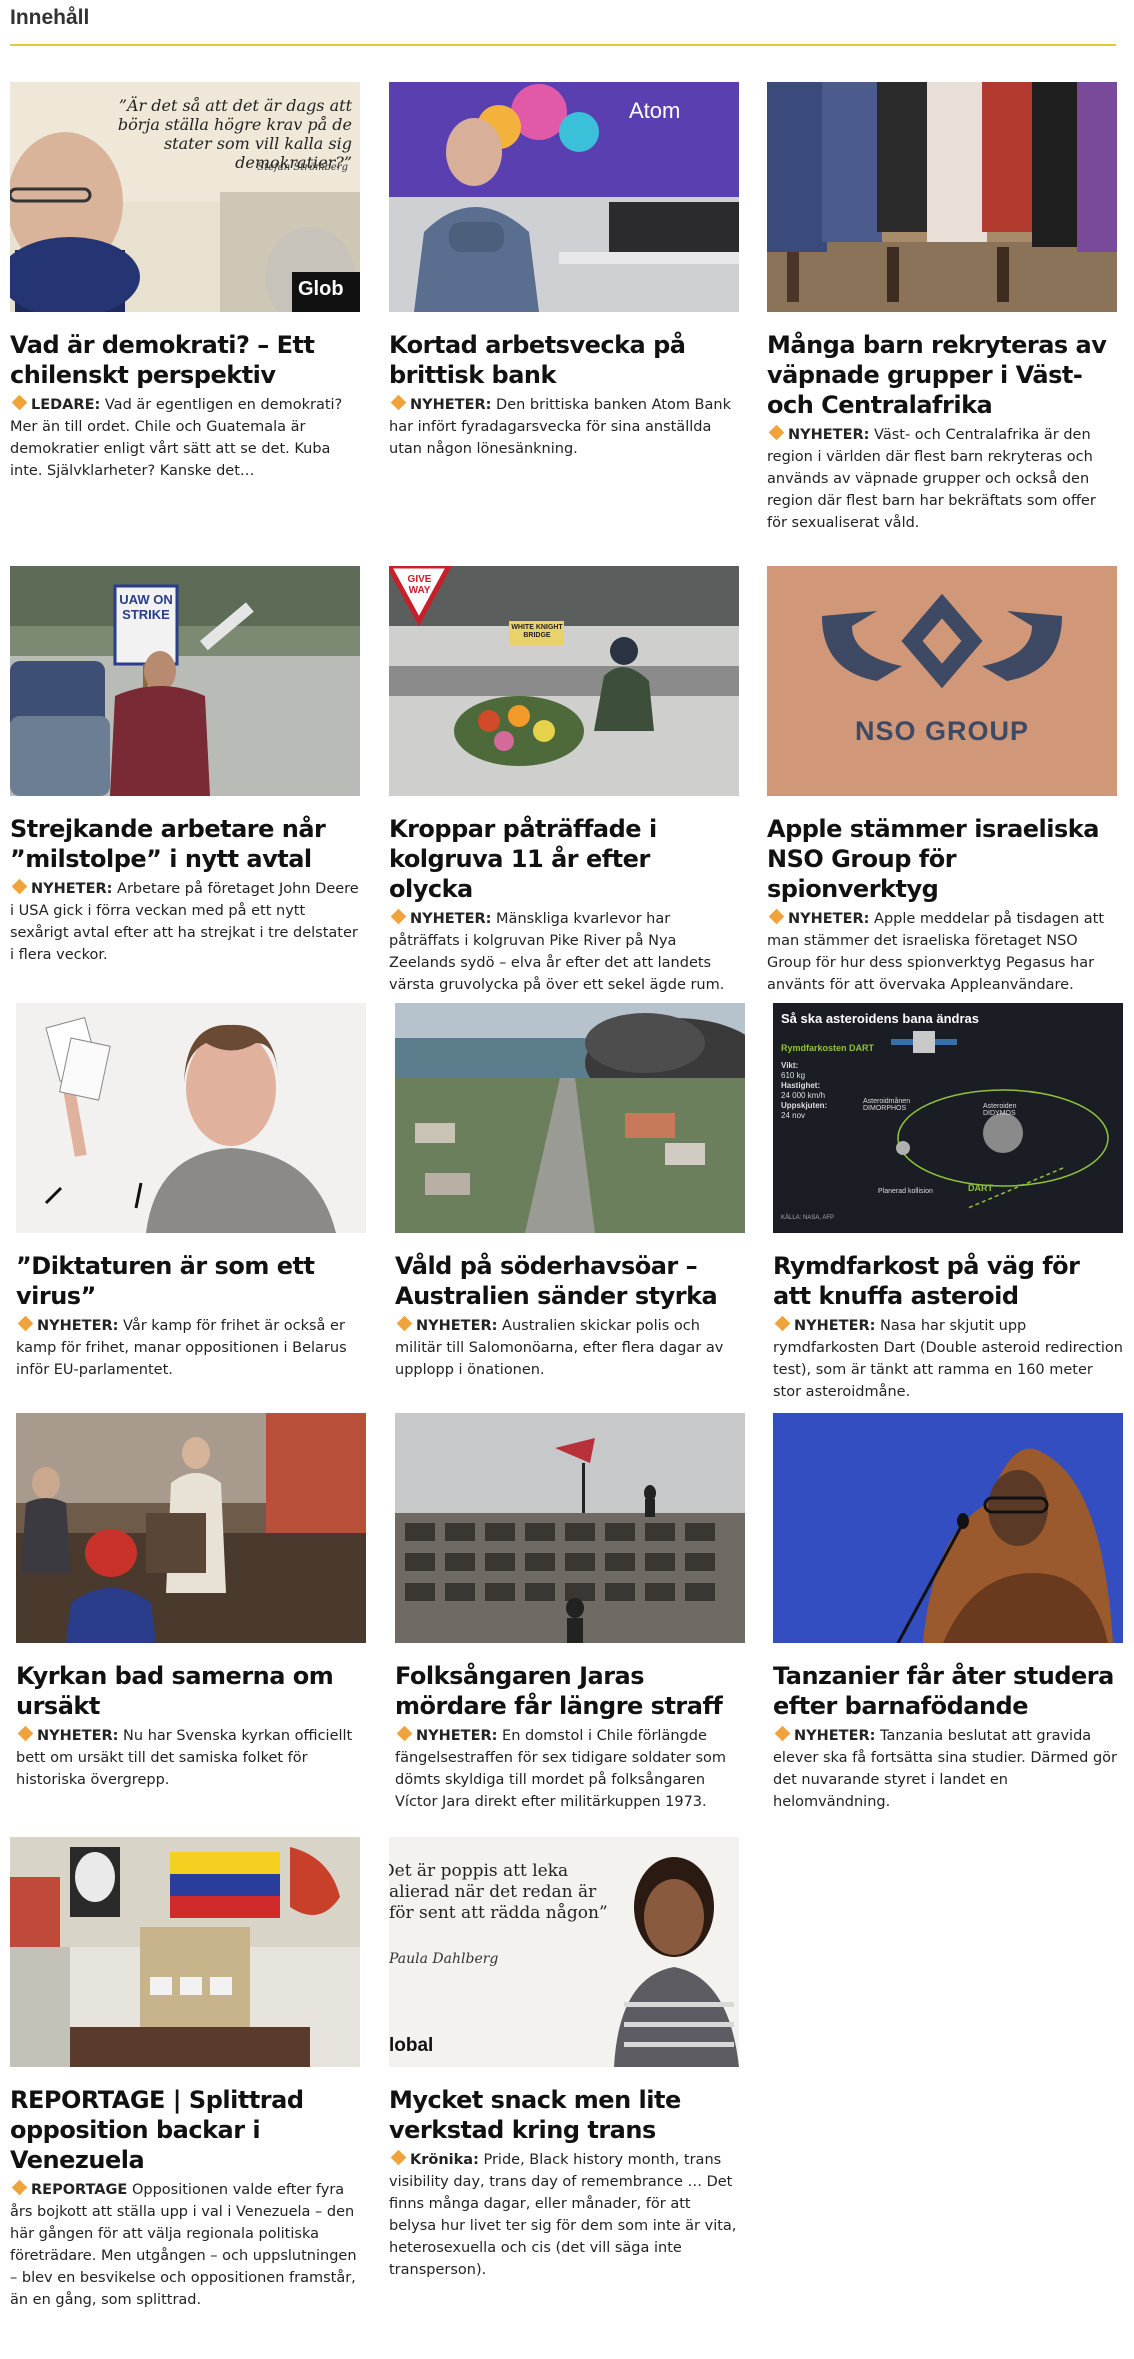  I want to click on article-image: NSO GROUP, so click(942, 681).